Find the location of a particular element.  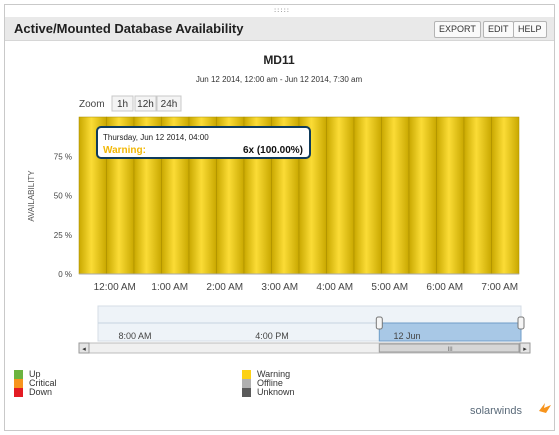

x-tick-label: 1:00 AM is located at coordinates (169, 287).